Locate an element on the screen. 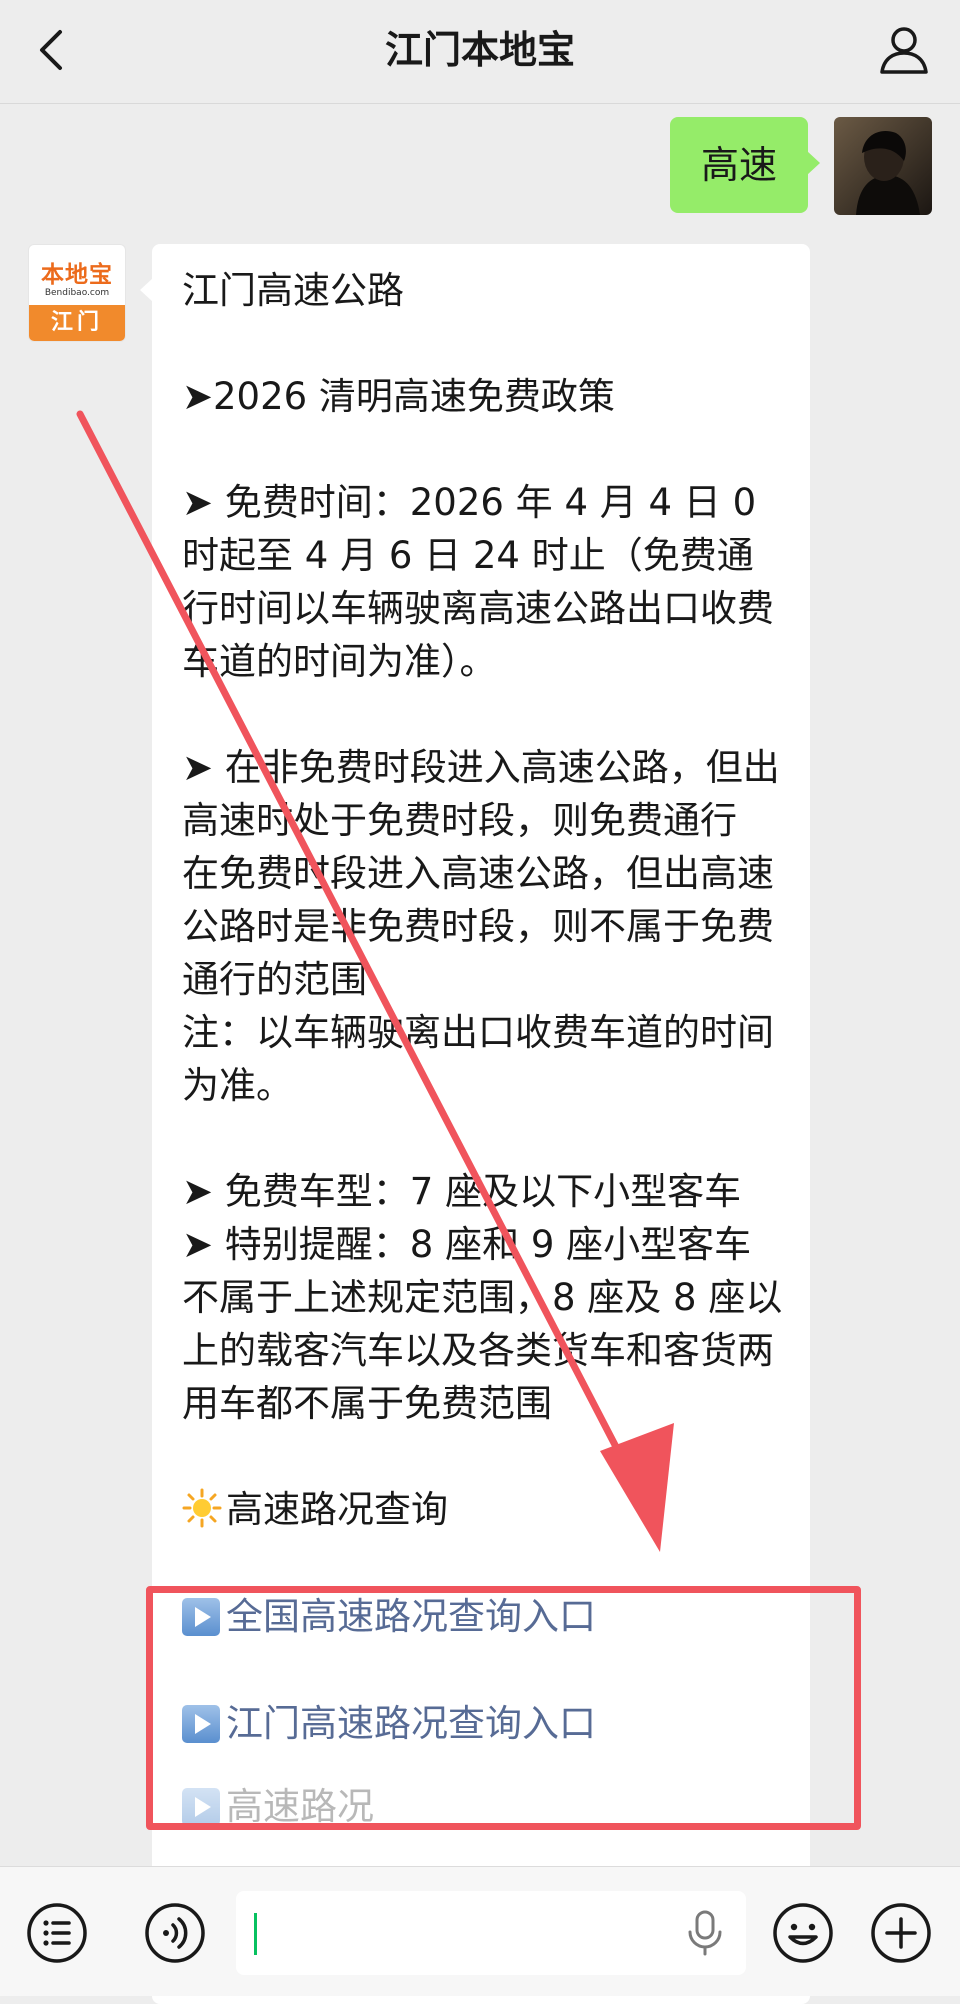 The height and width of the screenshot is (2004, 960). avatar-photo is located at coordinates (883, 166).